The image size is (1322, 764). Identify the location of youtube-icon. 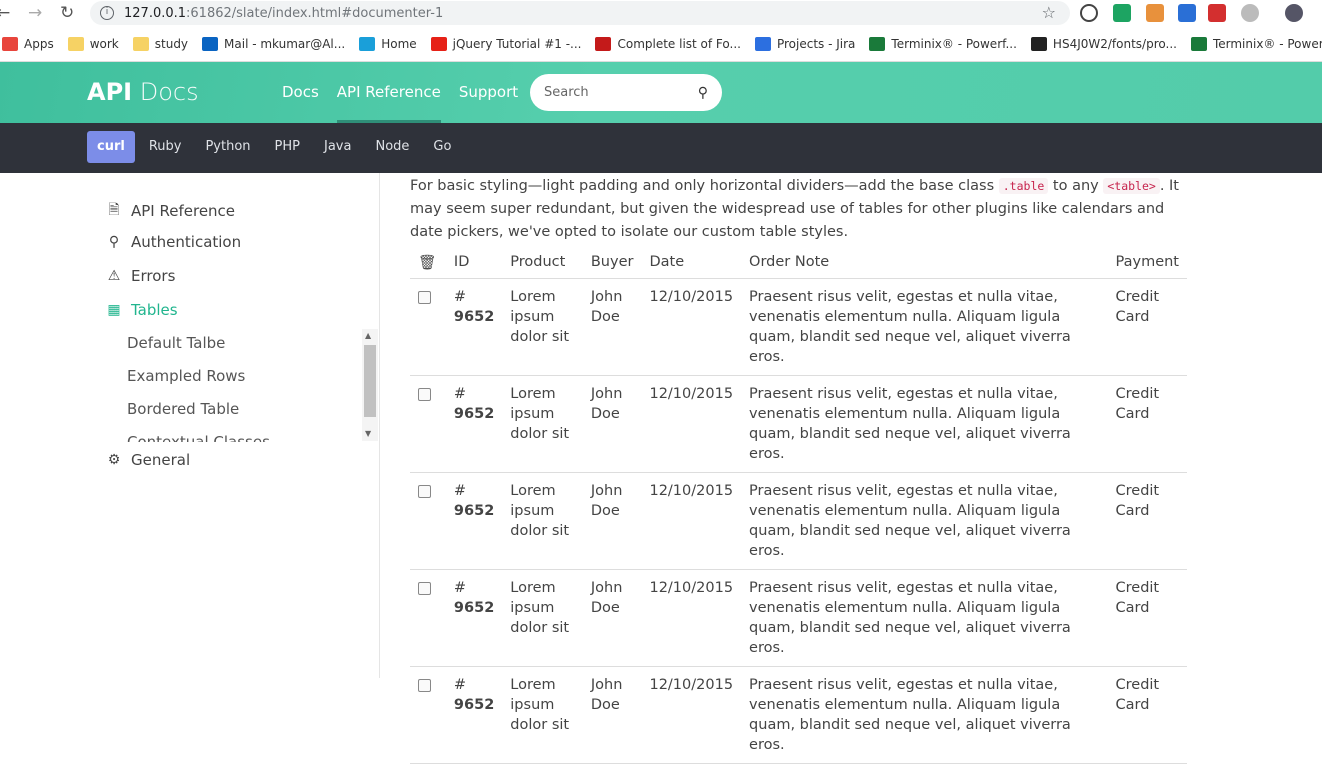
(438, 43).